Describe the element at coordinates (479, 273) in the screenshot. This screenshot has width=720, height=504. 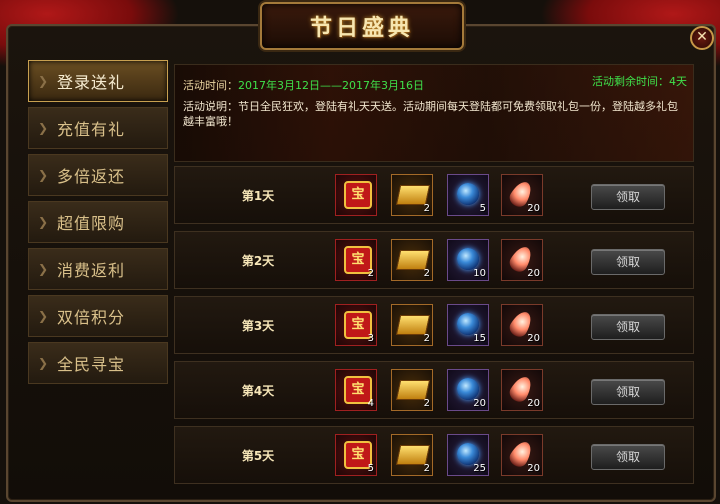
I see `item-count: 10` at that location.